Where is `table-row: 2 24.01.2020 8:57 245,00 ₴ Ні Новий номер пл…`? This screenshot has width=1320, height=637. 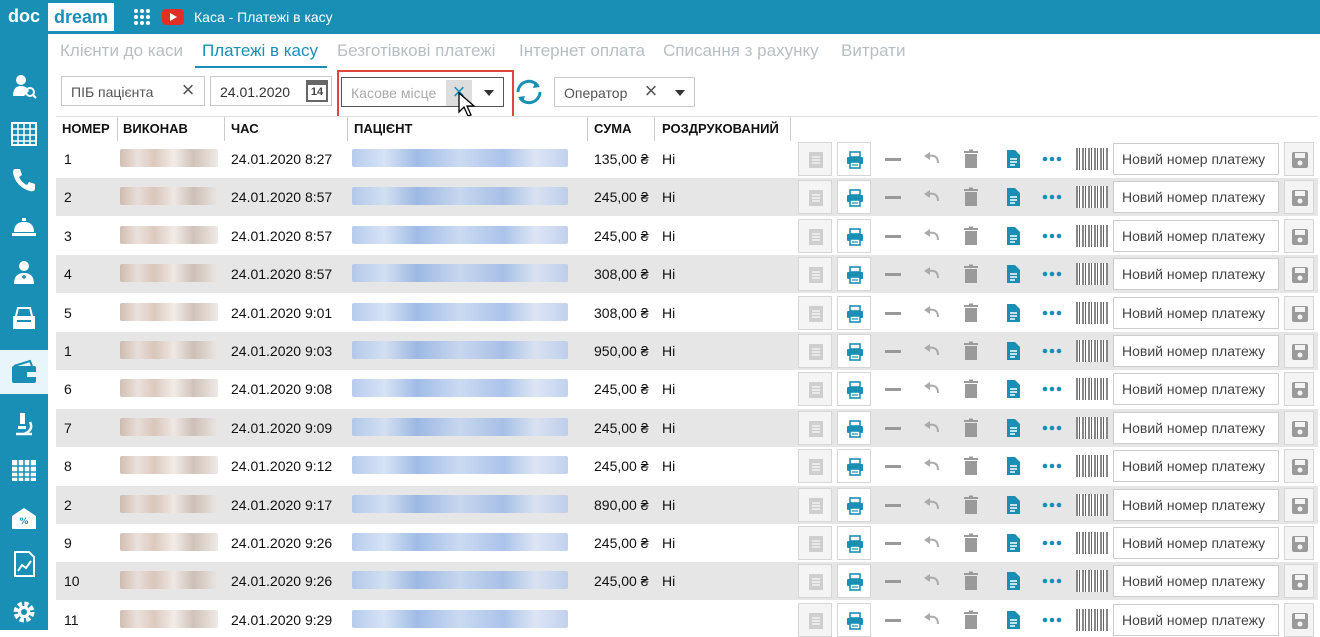
table-row: 2 24.01.2020 8:57 245,00 ₴ Ні Новий номер пл… is located at coordinates (687, 197).